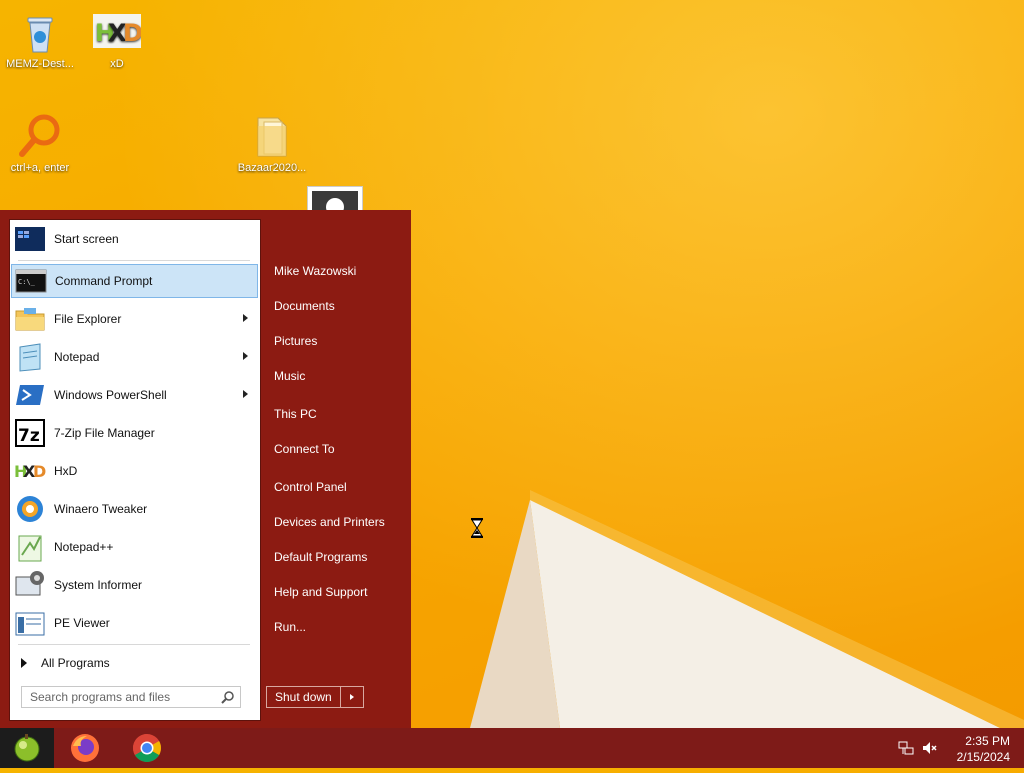 This screenshot has width=1024, height=773. I want to click on desktop-icon-xd: H X D xD, so click(117, 39).